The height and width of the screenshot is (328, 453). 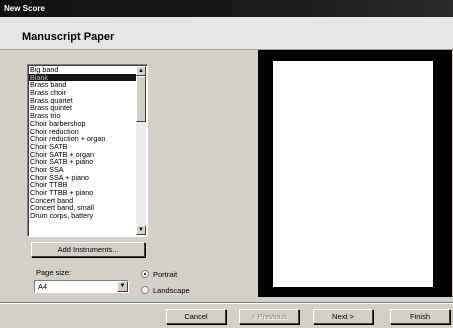 I want to click on scroll-thumb, so click(x=141, y=99).